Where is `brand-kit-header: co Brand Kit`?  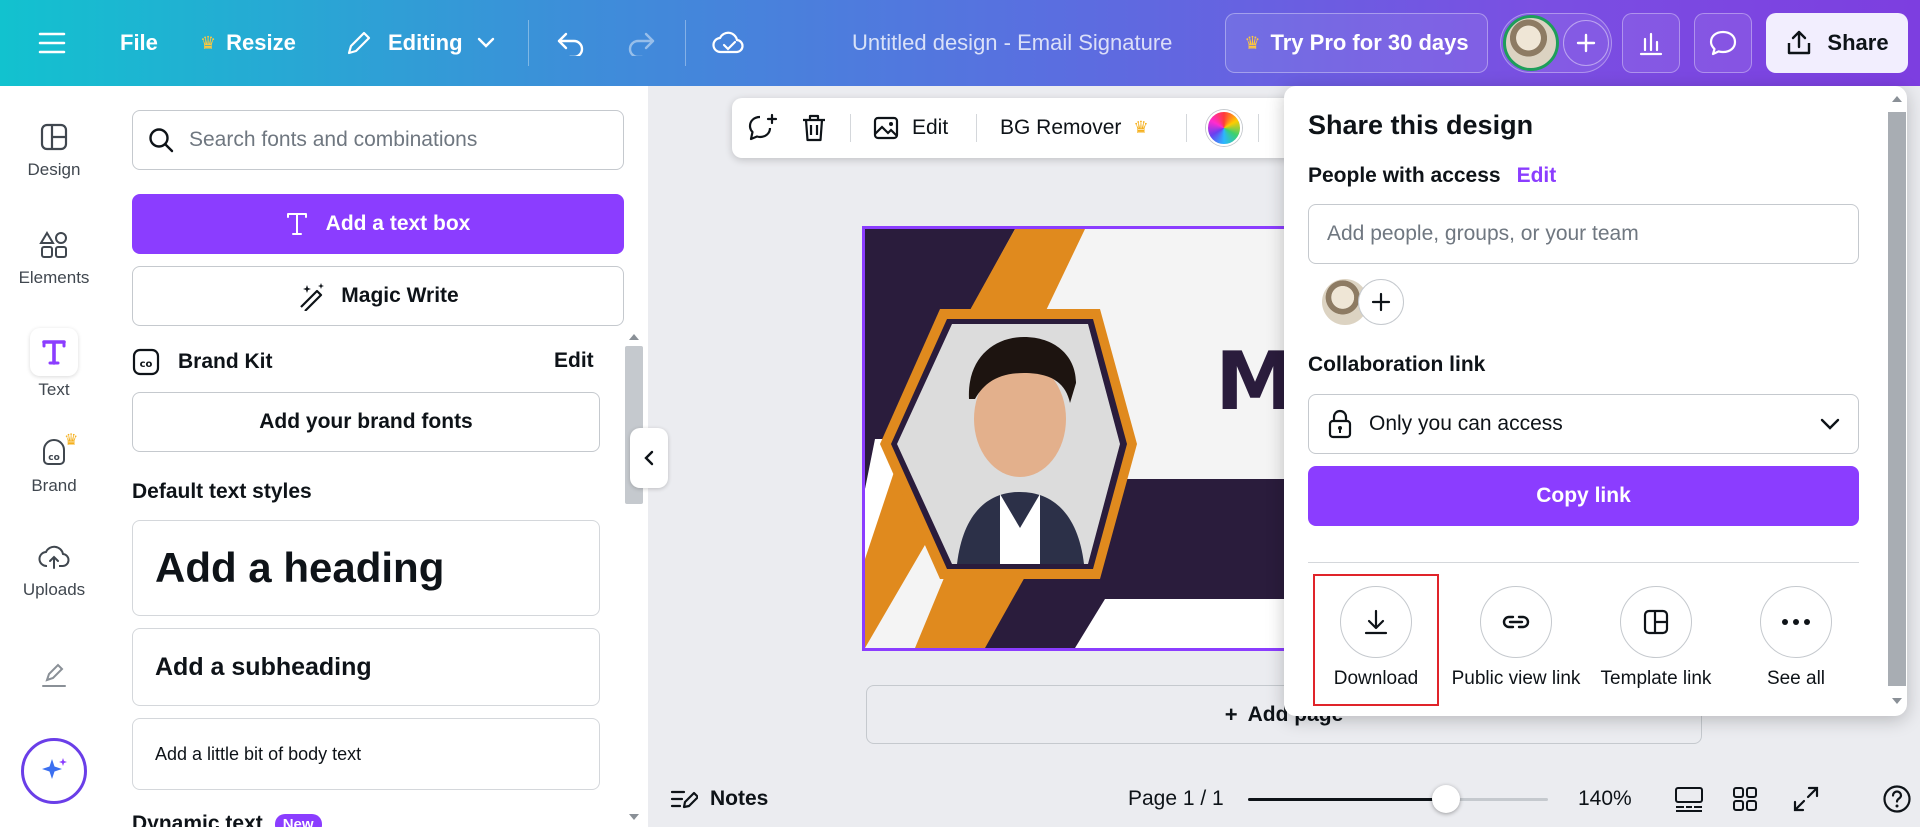 brand-kit-header: co Brand Kit is located at coordinates (202, 362).